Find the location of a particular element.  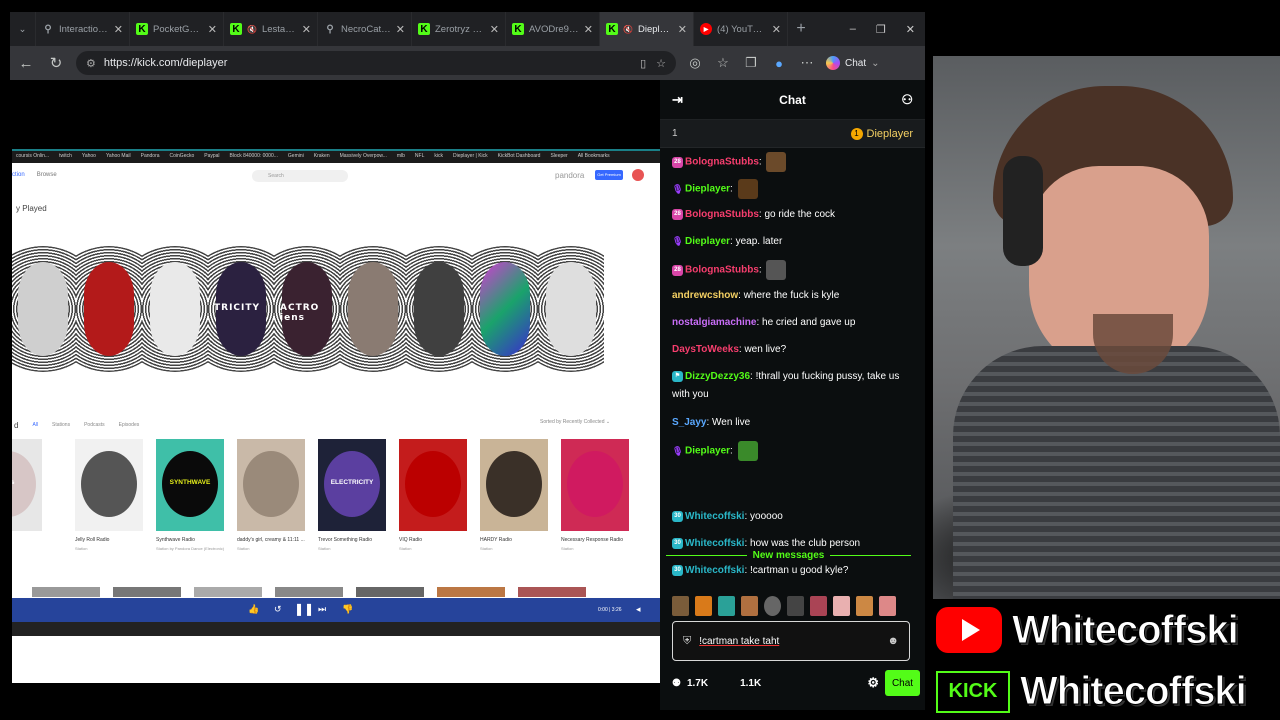

minimize-button: – is located at coordinates (853, 29).